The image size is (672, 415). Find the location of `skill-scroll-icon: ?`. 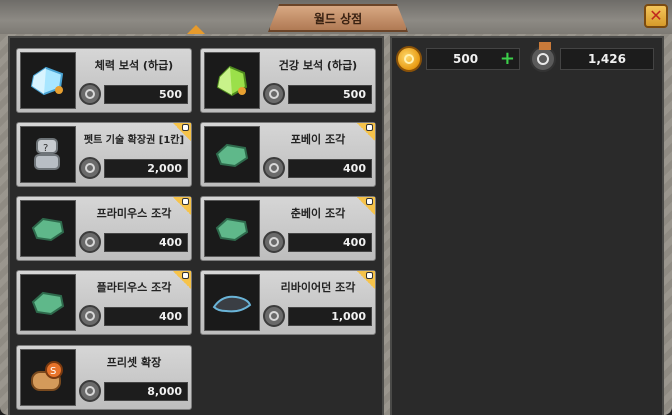

skill-scroll-icon: ? is located at coordinates (48, 154).